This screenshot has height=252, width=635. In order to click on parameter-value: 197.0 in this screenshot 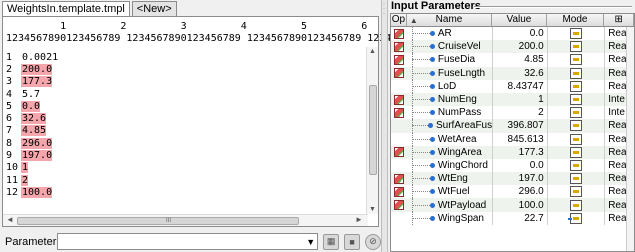, I will do `click(519, 179)`.